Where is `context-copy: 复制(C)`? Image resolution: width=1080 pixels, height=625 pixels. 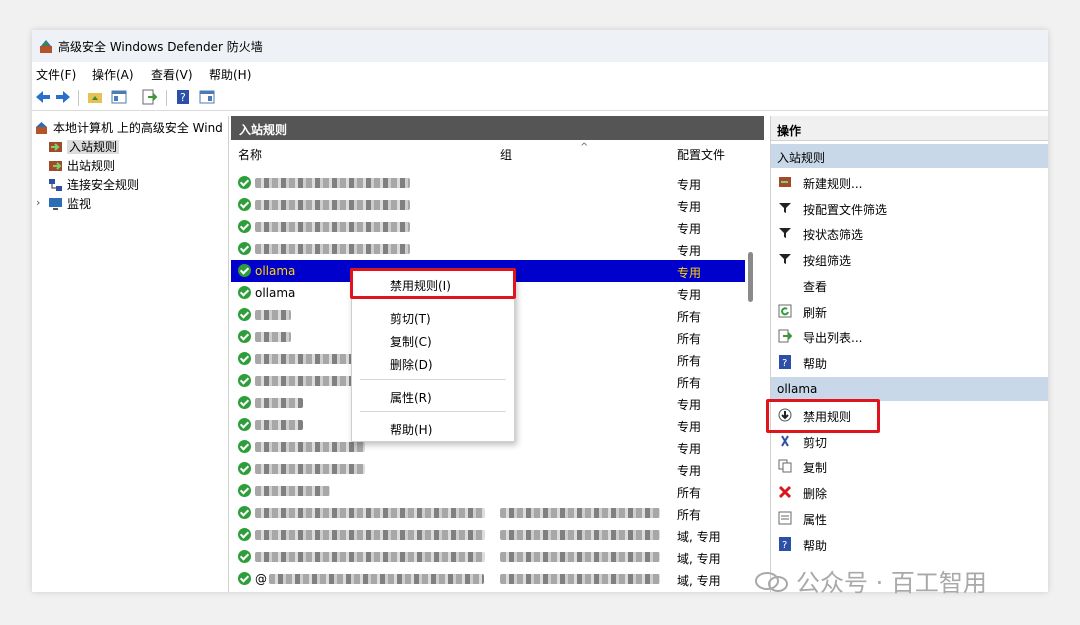 context-copy: 复制(C) is located at coordinates (411, 341).